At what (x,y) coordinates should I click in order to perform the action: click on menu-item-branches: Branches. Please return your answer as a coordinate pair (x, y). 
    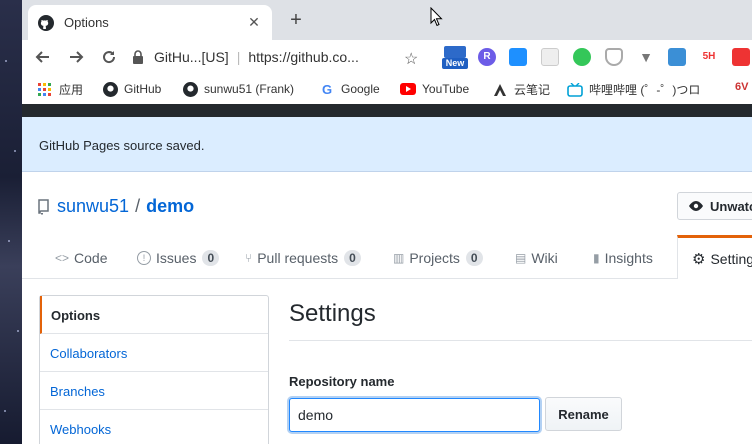
    Looking at the image, I should click on (154, 391).